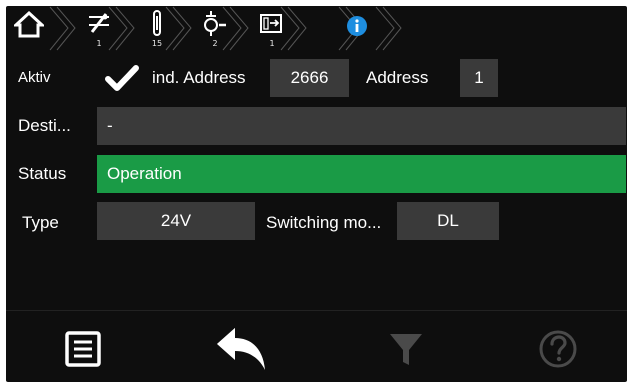  I want to click on breadcrumb-thermometer: 15, so click(157, 29).